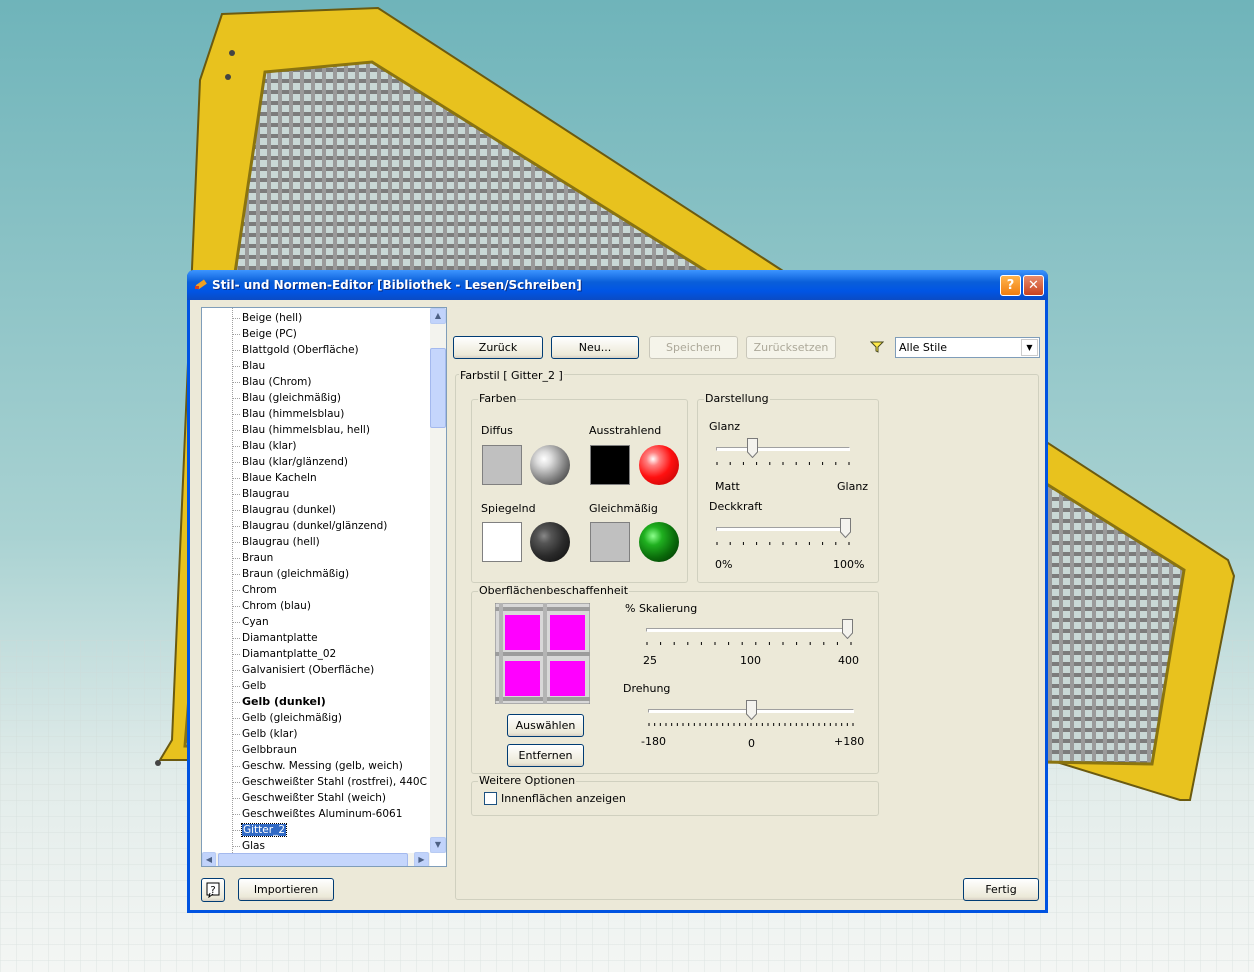 This screenshot has height=972, width=1254. What do you see at coordinates (260, 494) in the screenshot?
I see `tree-item: Blaugrau` at bounding box center [260, 494].